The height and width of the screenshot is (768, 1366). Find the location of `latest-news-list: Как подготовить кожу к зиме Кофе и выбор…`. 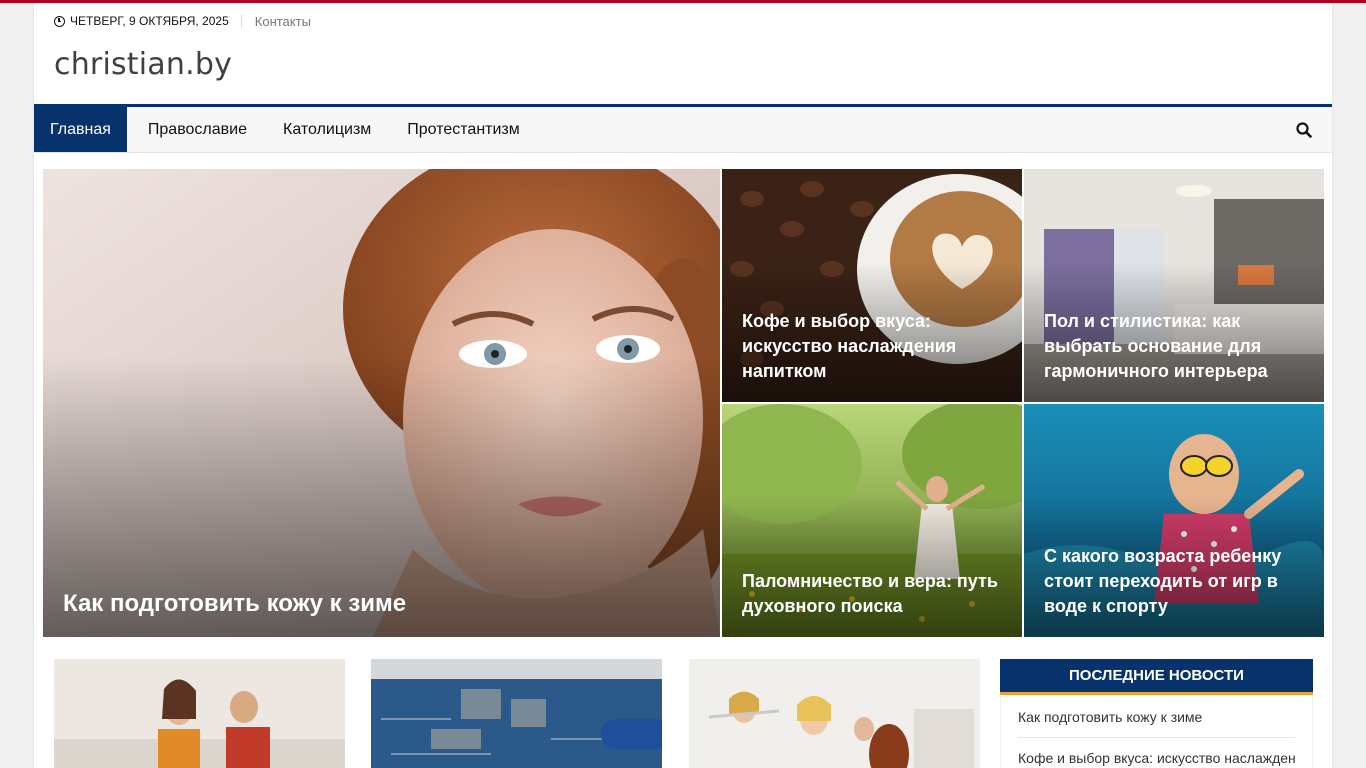

latest-news-list: Как подготовить кожу к зиме Кофе и выбор… is located at coordinates (1156, 731).